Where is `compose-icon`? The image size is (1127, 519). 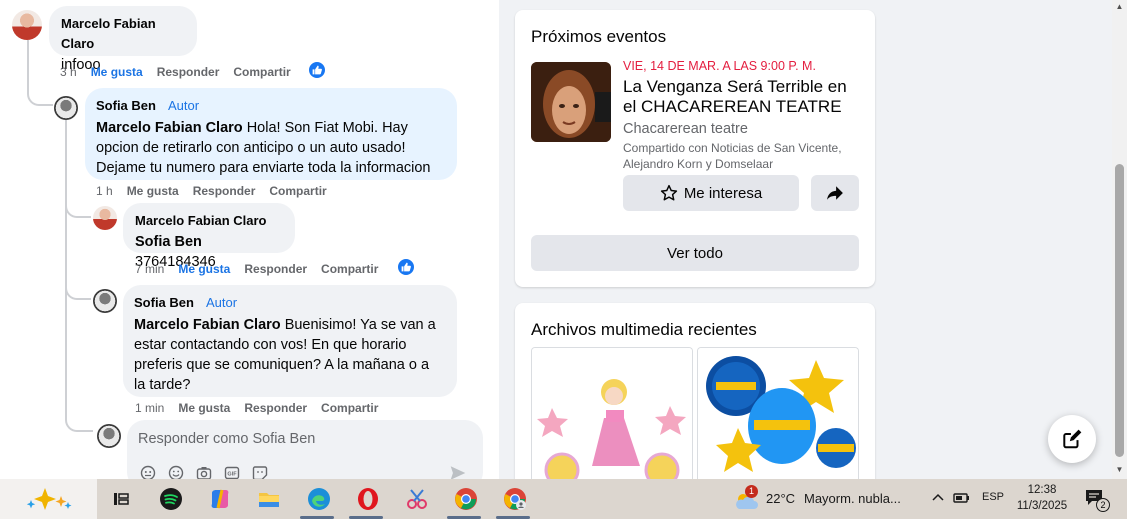
compose-icon is located at coordinates (1072, 439).